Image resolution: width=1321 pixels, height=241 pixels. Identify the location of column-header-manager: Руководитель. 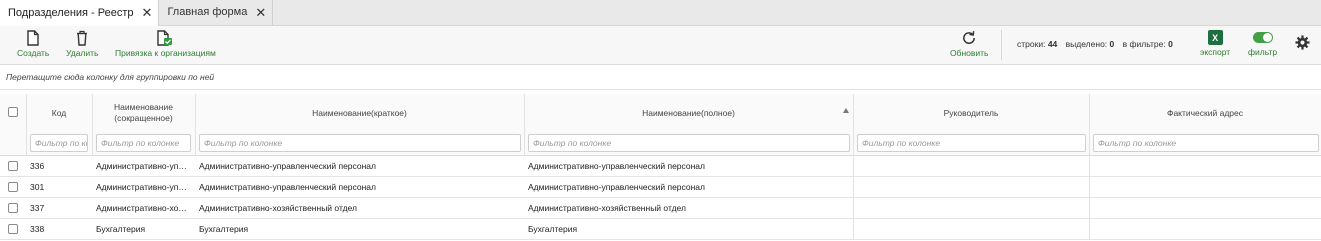
(971, 113).